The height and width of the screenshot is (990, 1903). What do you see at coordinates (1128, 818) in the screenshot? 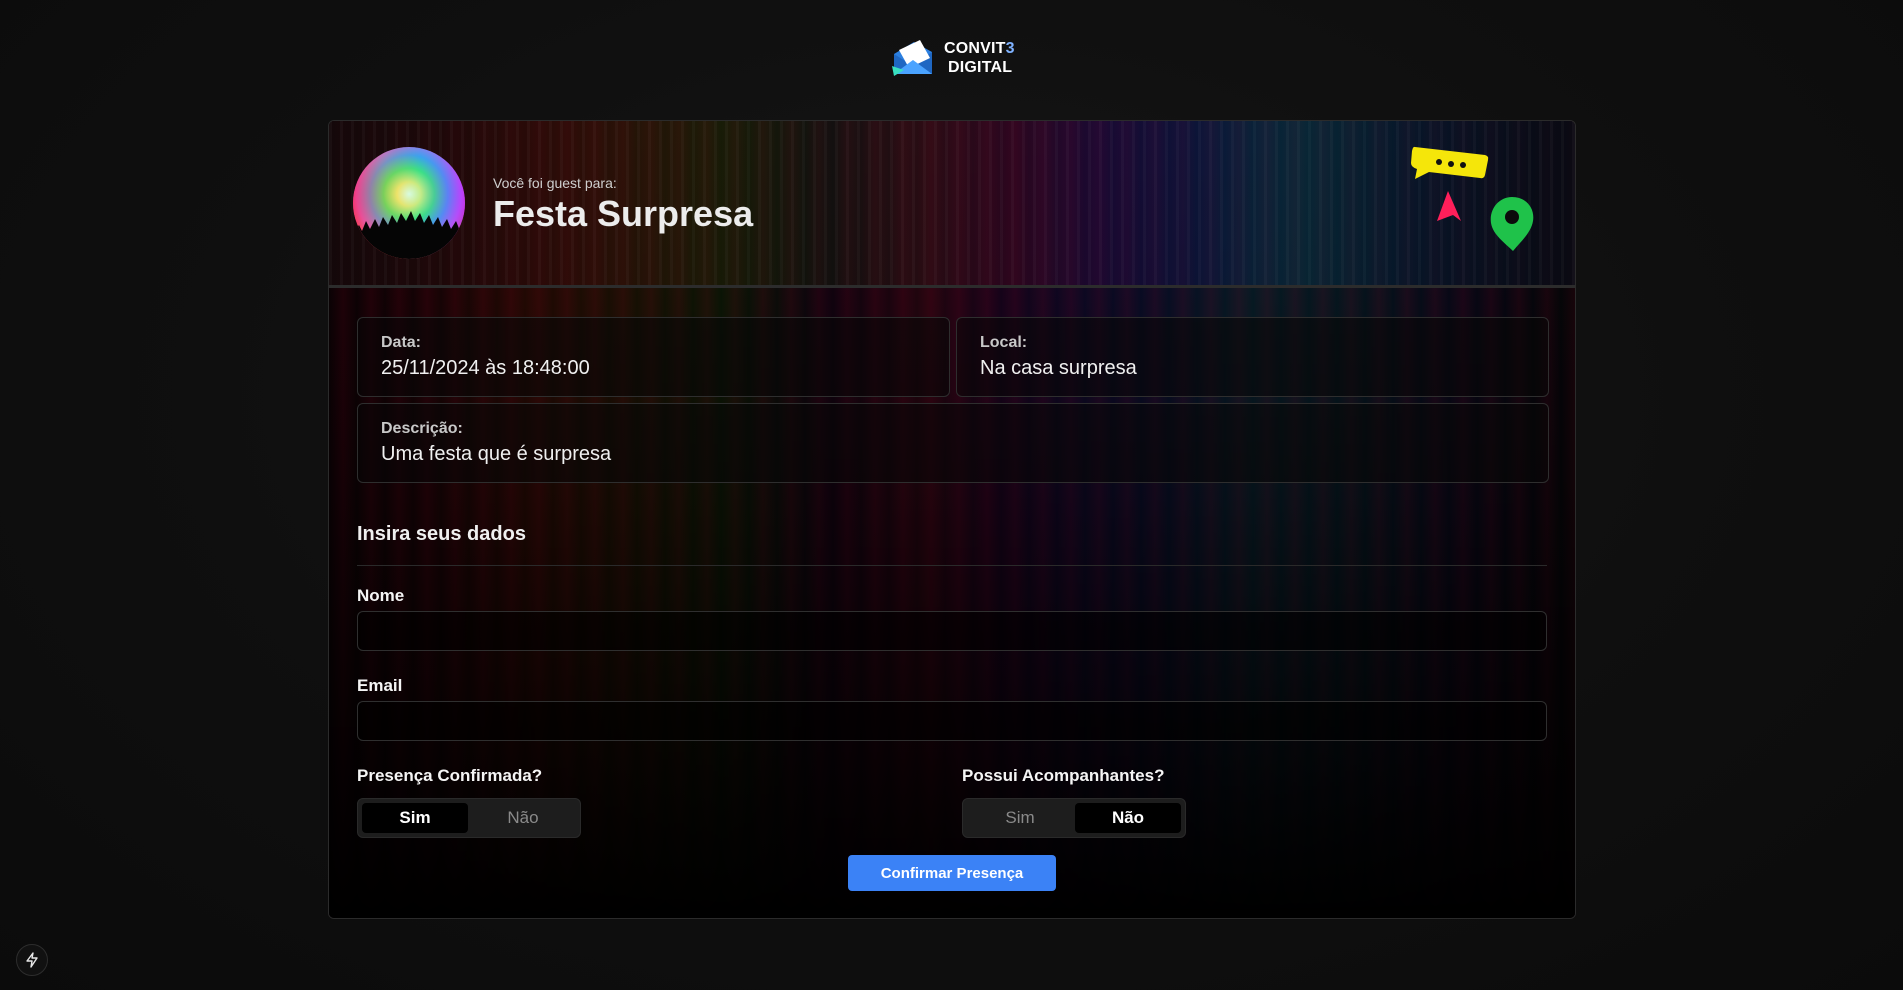
I see `companions-no-option: Não` at bounding box center [1128, 818].